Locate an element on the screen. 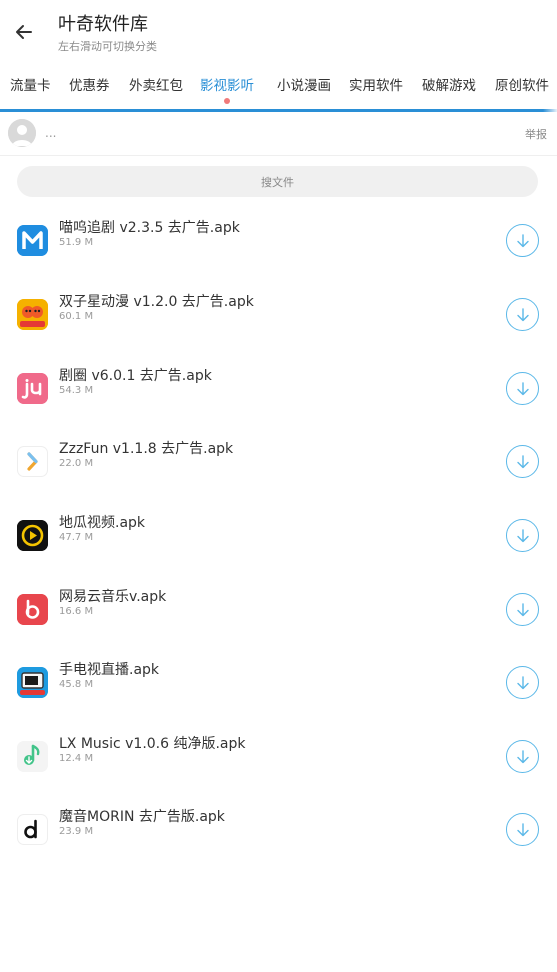  tab-yingshi-yingting: 影视影听 is located at coordinates (227, 84).